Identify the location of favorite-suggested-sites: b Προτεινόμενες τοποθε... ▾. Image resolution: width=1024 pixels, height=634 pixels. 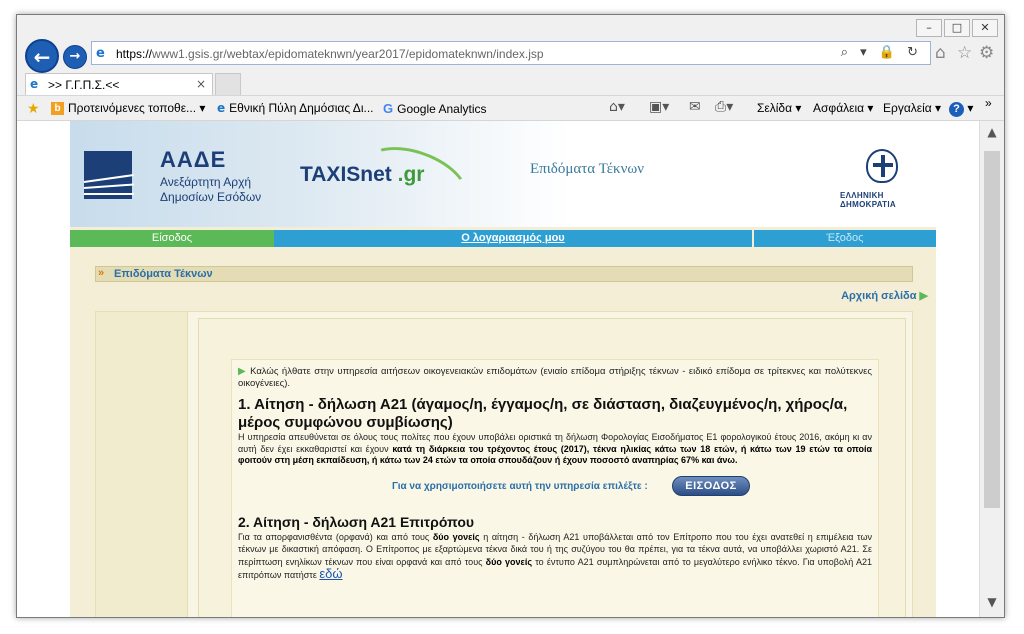
(128, 108).